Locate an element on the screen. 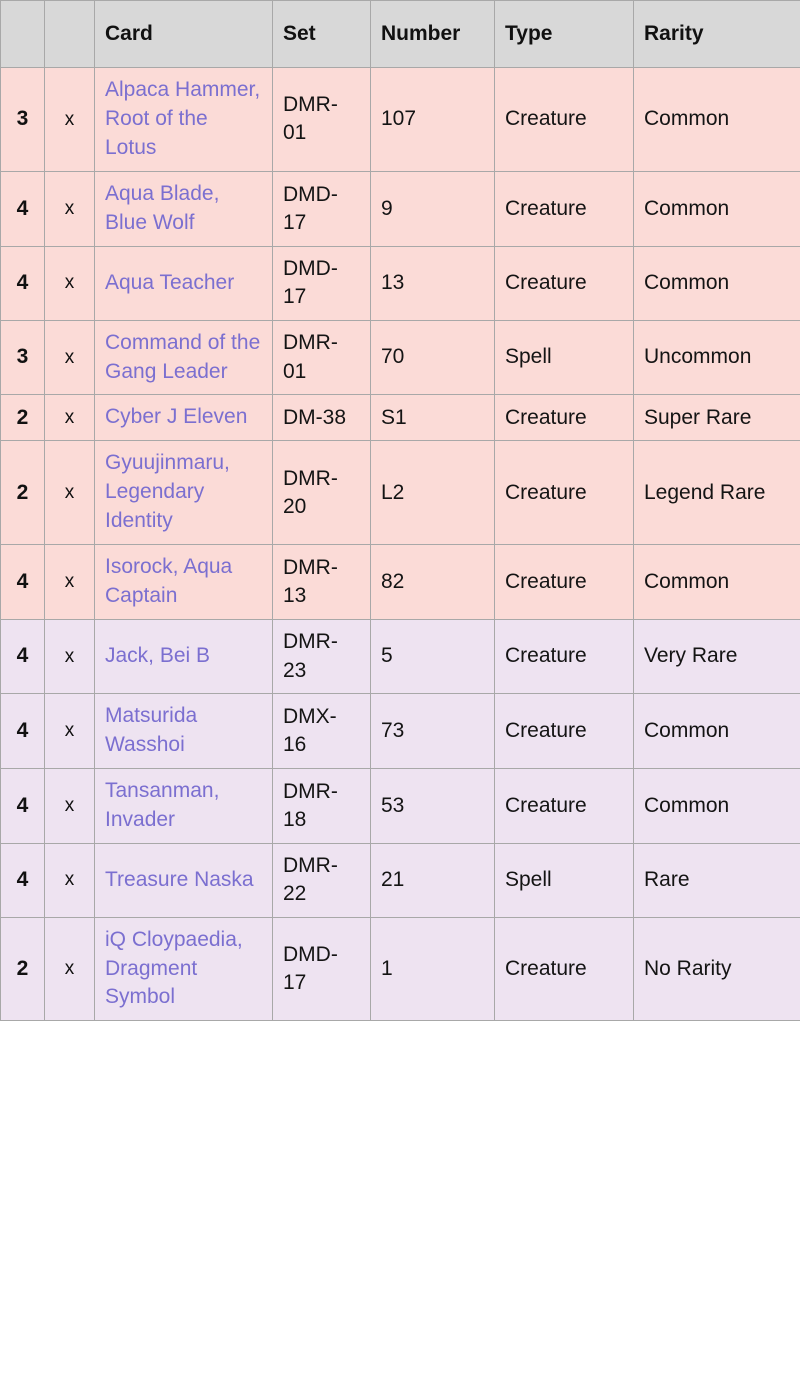 The width and height of the screenshot is (800, 1391). column-header-type: Type is located at coordinates (564, 34).